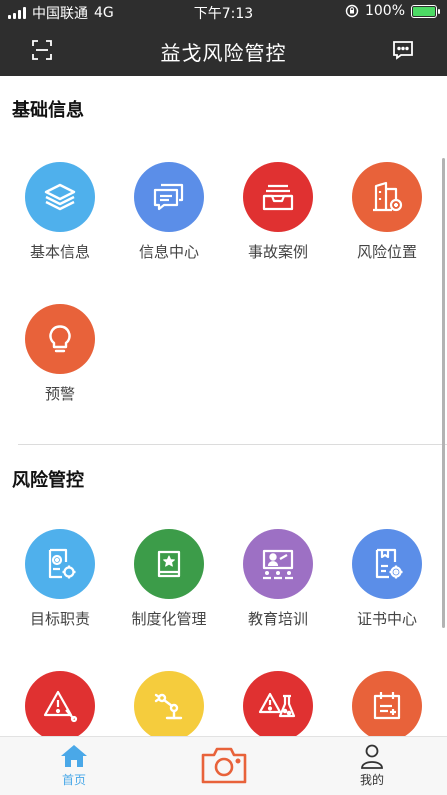 This screenshot has width=447, height=795. I want to click on grid-item-basic-info: 基本信息, so click(60, 212).